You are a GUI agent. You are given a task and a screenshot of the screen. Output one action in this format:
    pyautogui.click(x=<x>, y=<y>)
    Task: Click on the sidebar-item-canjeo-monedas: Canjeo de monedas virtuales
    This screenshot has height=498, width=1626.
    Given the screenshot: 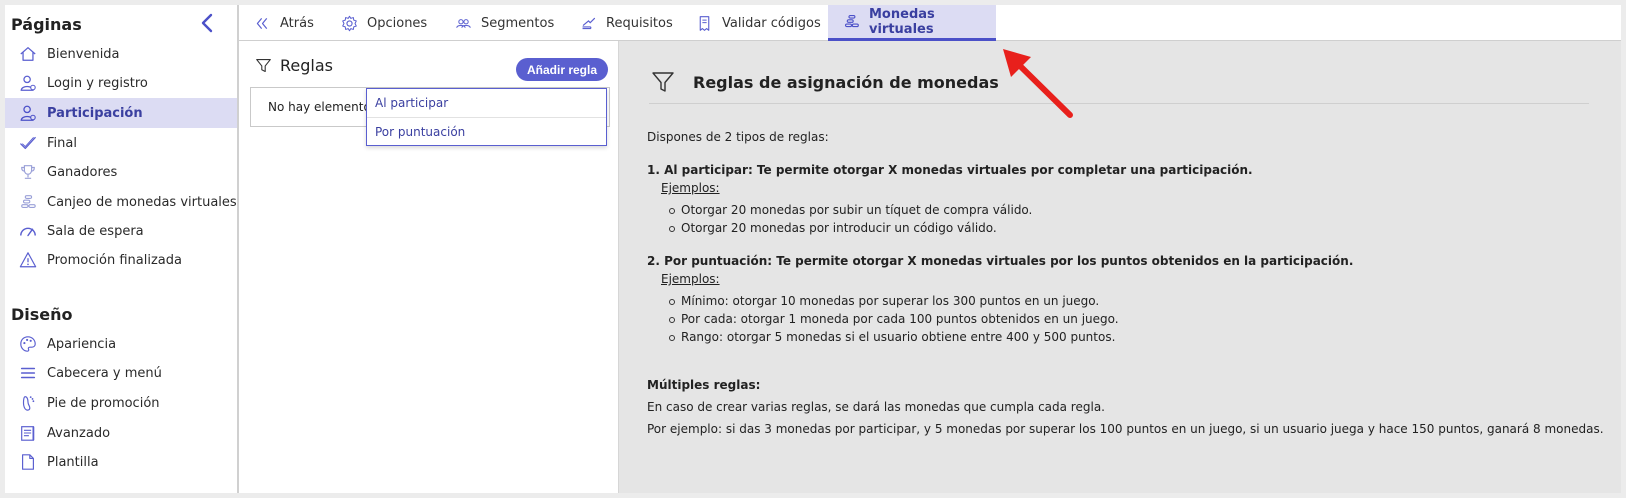 What is the action you would take?
    pyautogui.click(x=121, y=202)
    